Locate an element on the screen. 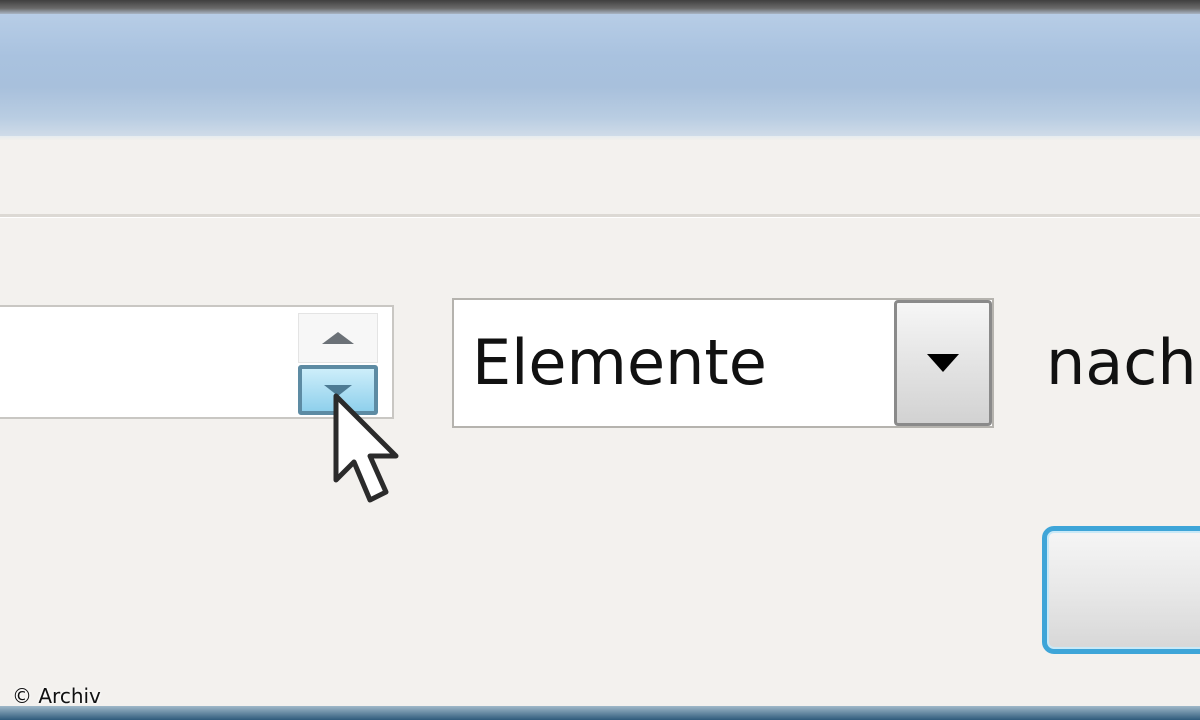 The height and width of the screenshot is (720, 1200). window-frame-top is located at coordinates (600, 7).